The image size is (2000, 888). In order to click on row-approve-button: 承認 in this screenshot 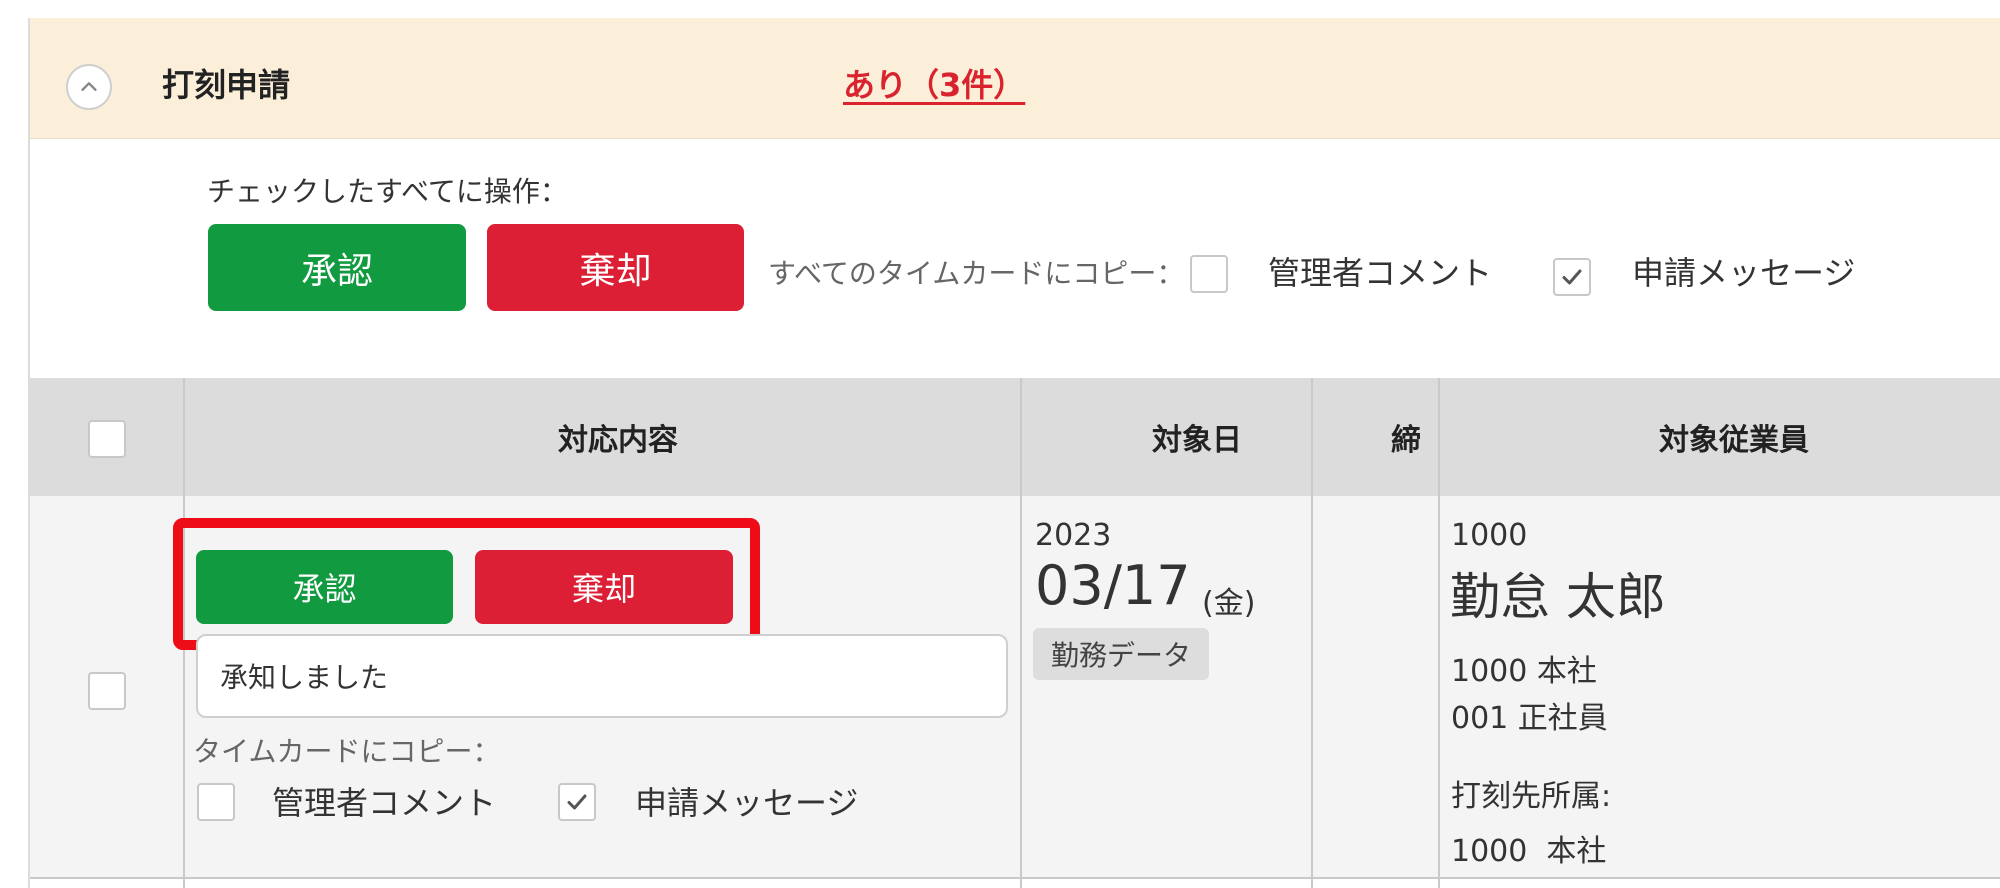, I will do `click(324, 587)`.